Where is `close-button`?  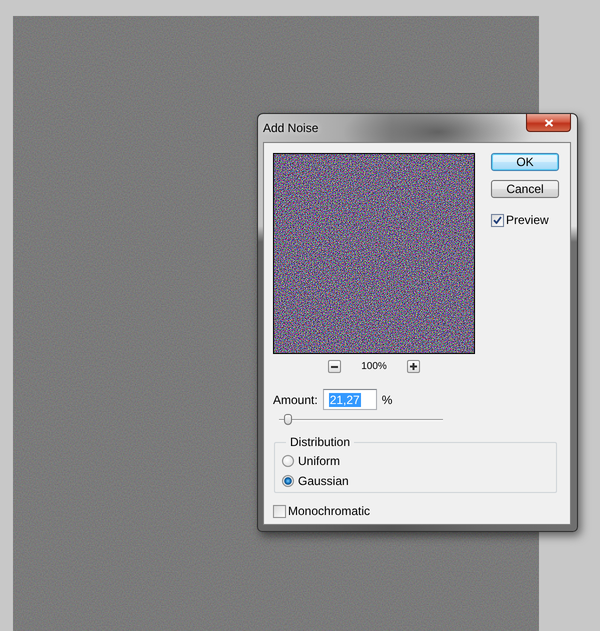 close-button is located at coordinates (548, 123).